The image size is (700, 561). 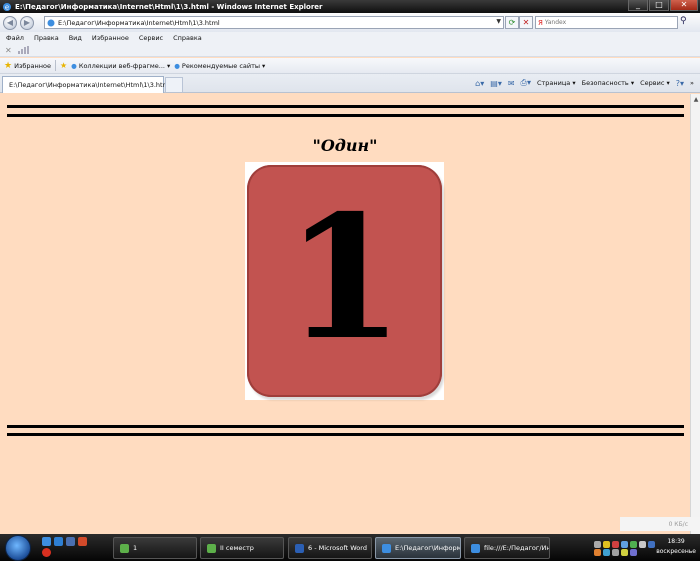 What do you see at coordinates (110, 38) in the screenshot?
I see `menu-favorites: Избранное` at bounding box center [110, 38].